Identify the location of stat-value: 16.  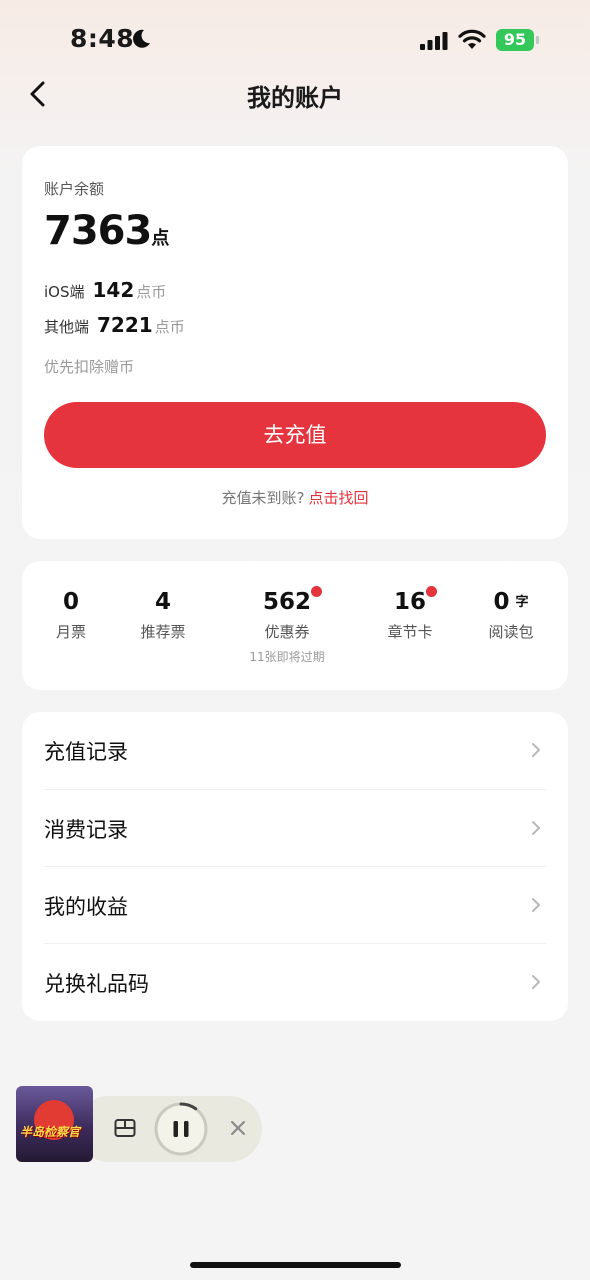
(415, 600).